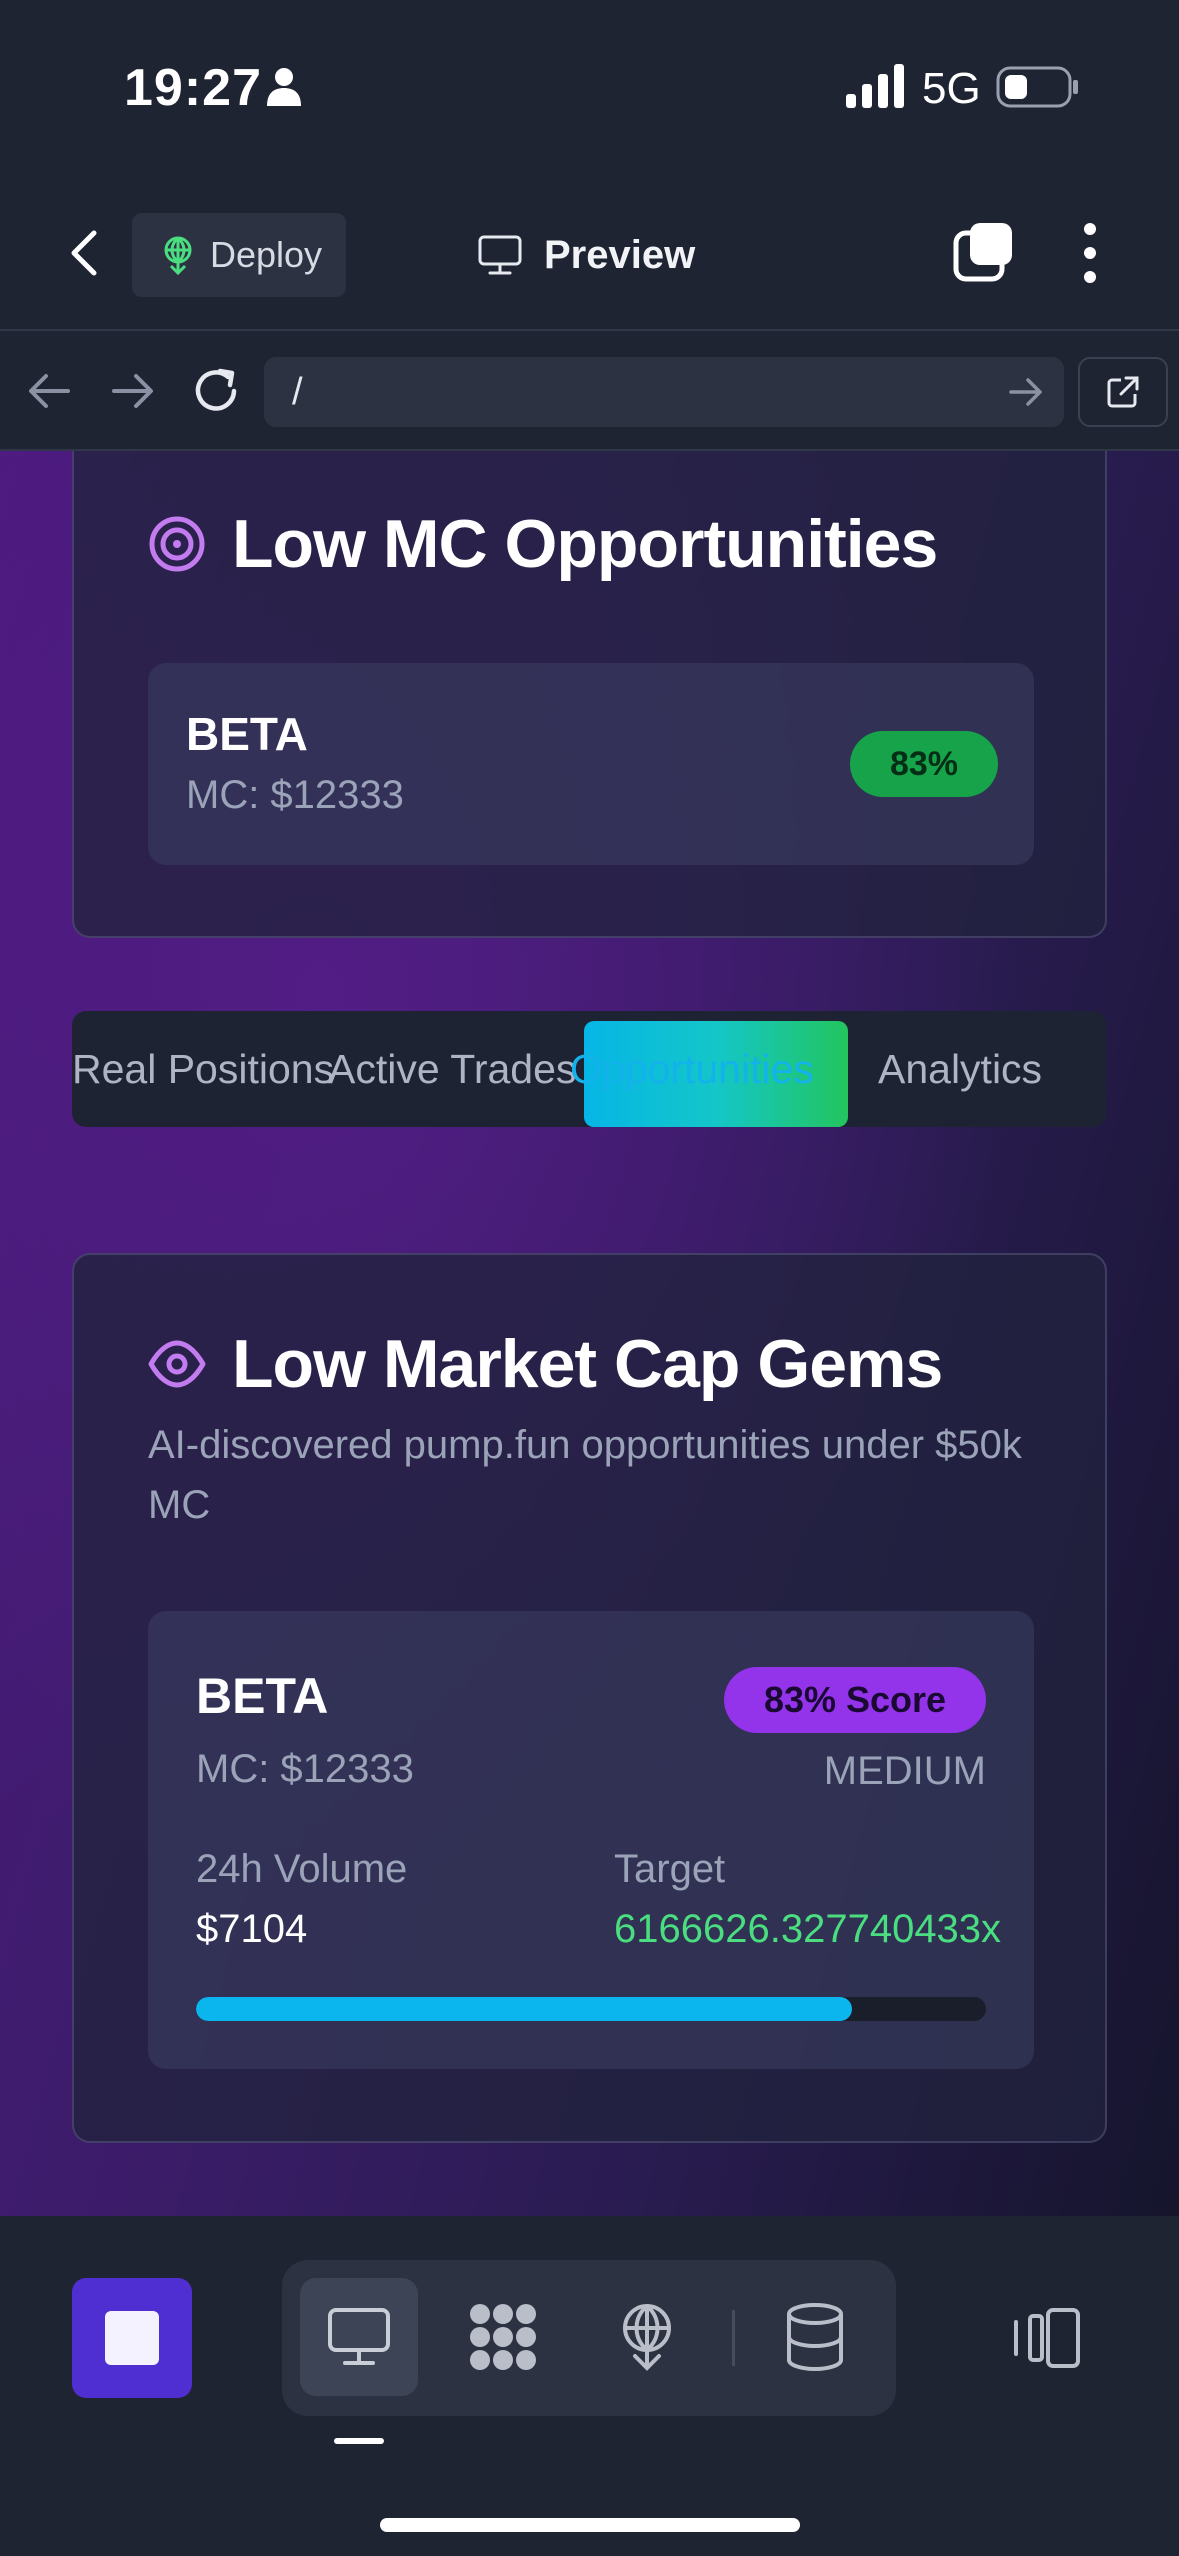 The height and width of the screenshot is (2556, 1179). Describe the element at coordinates (302, 1869) in the screenshot. I see `volume-label: 24h Volume` at that location.